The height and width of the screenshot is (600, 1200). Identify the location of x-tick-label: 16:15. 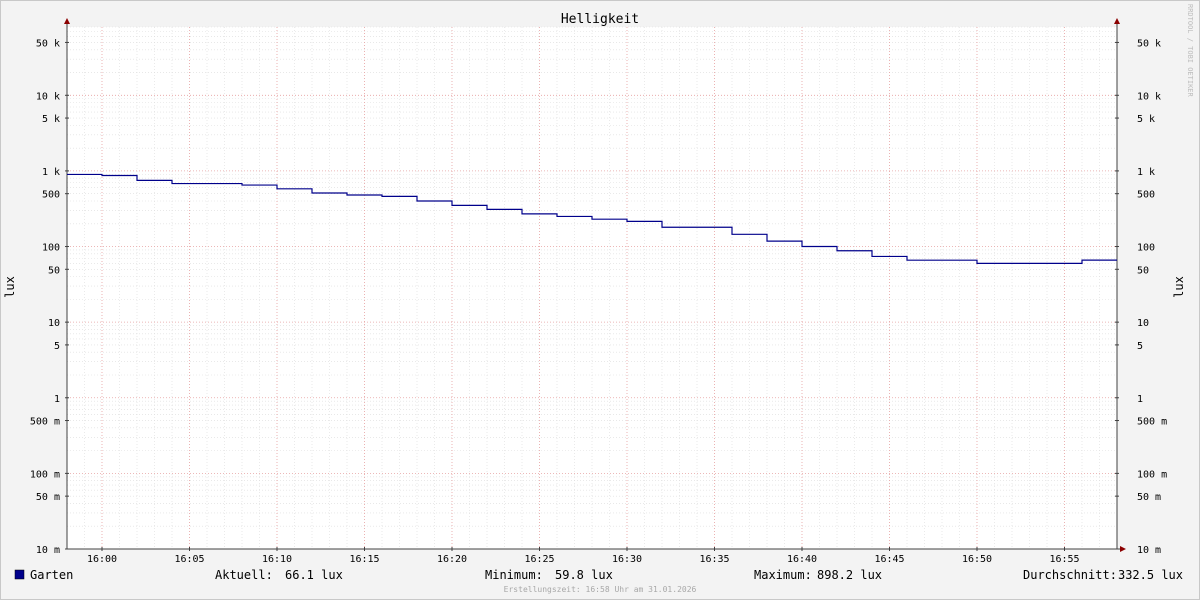
(364, 559).